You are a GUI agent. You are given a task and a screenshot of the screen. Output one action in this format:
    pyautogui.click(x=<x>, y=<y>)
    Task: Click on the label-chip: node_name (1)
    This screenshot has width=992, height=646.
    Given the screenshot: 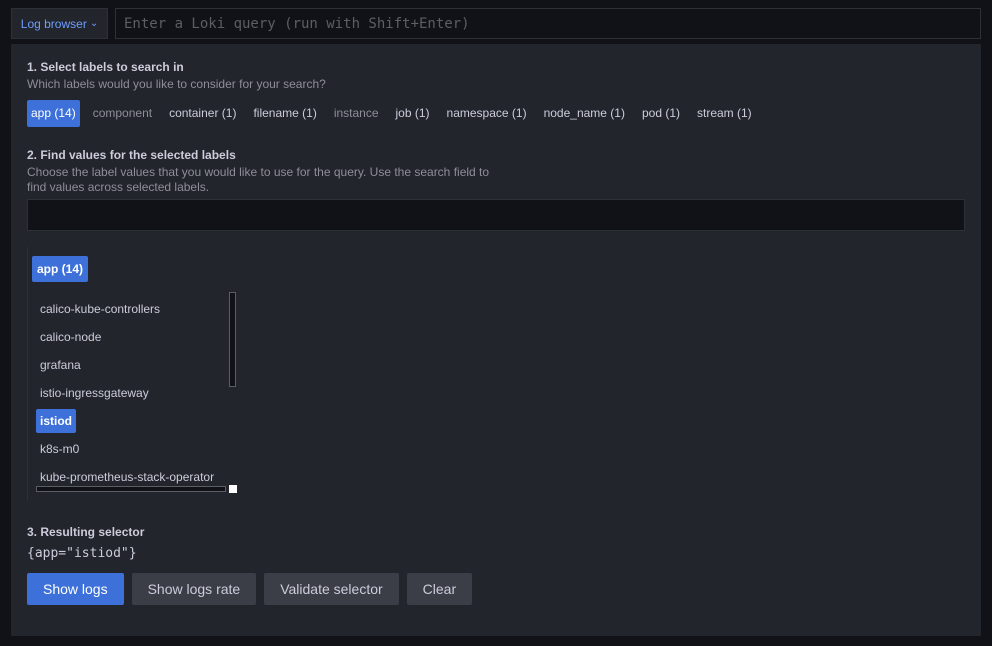 What is the action you would take?
    pyautogui.click(x=584, y=113)
    